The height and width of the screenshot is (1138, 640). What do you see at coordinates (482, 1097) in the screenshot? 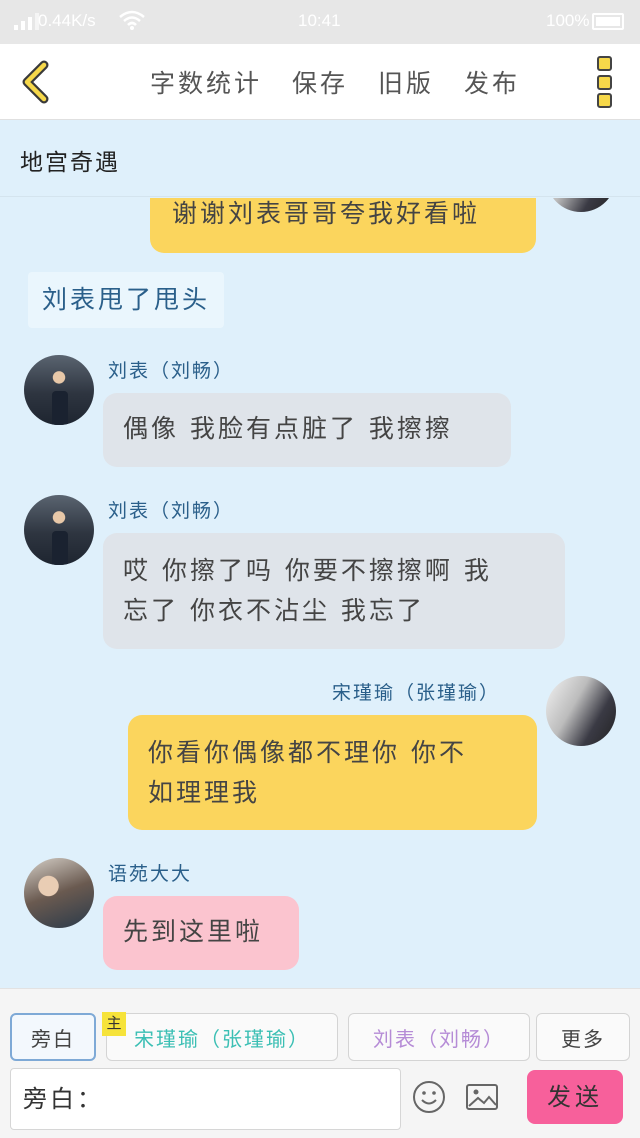
I see `image-icon` at bounding box center [482, 1097].